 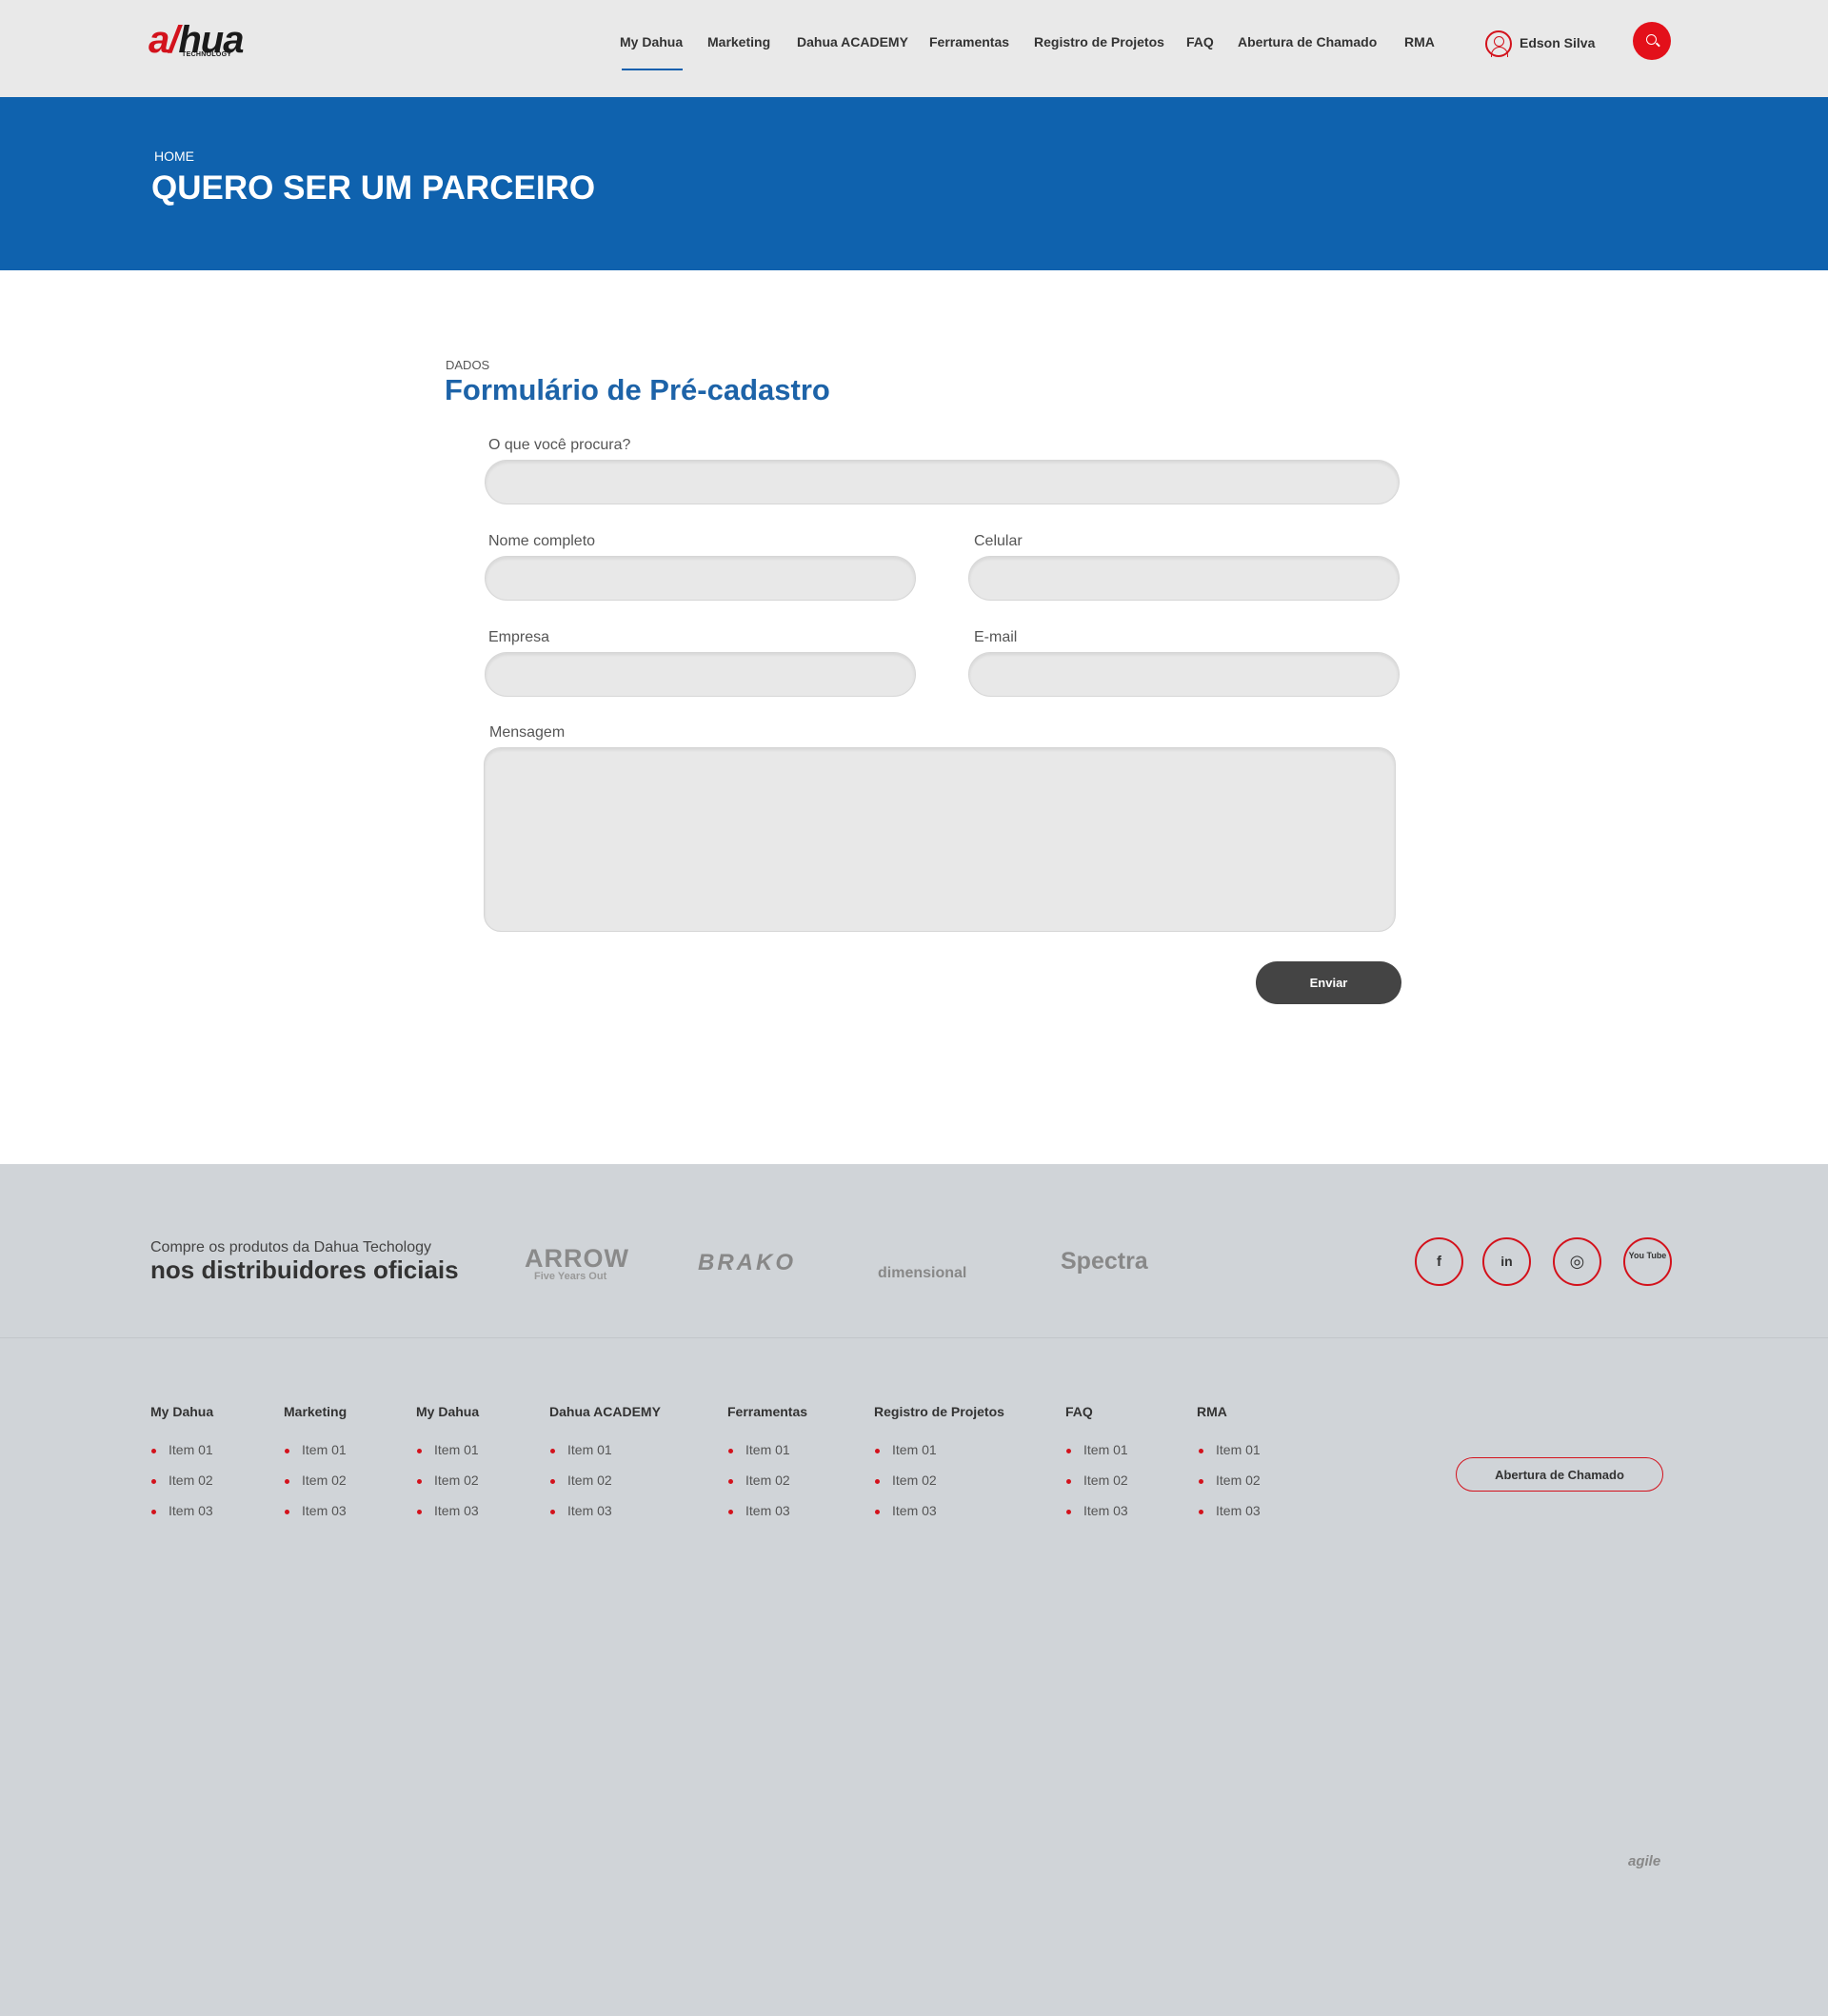 What do you see at coordinates (996, 637) in the screenshot?
I see `email-label: E-mail` at bounding box center [996, 637].